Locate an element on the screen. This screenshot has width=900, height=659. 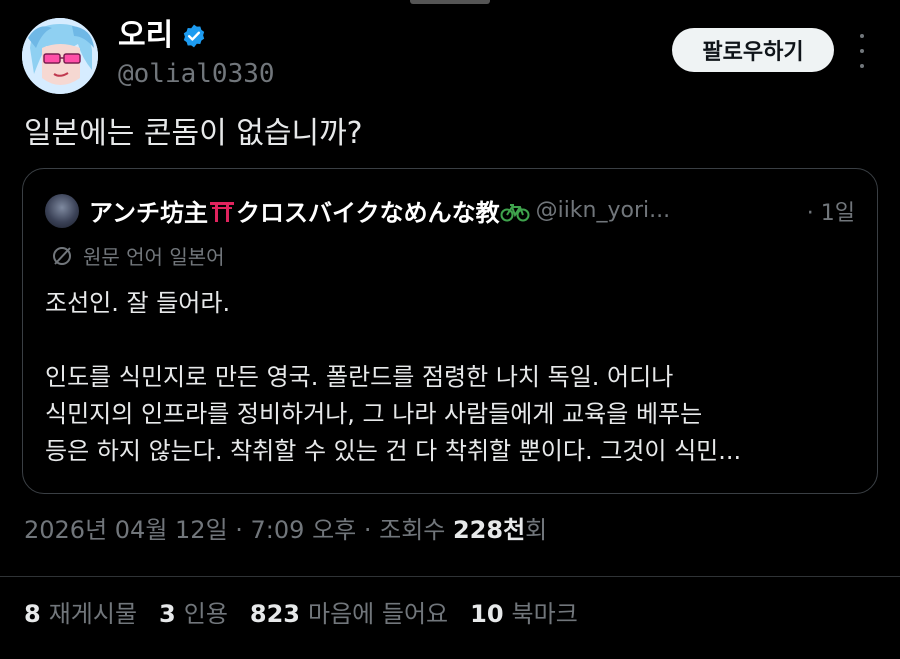
torii-gate-icon is located at coordinates (222, 211).